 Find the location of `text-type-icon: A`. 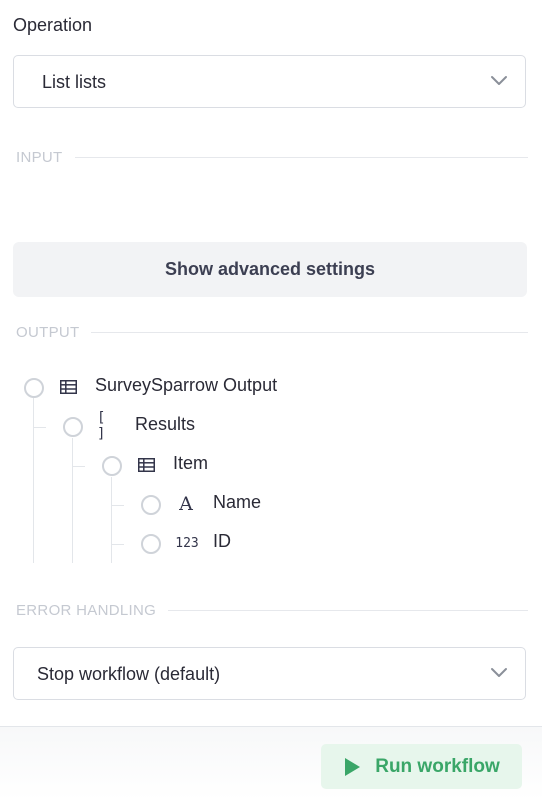

text-type-icon: A is located at coordinates (186, 504).